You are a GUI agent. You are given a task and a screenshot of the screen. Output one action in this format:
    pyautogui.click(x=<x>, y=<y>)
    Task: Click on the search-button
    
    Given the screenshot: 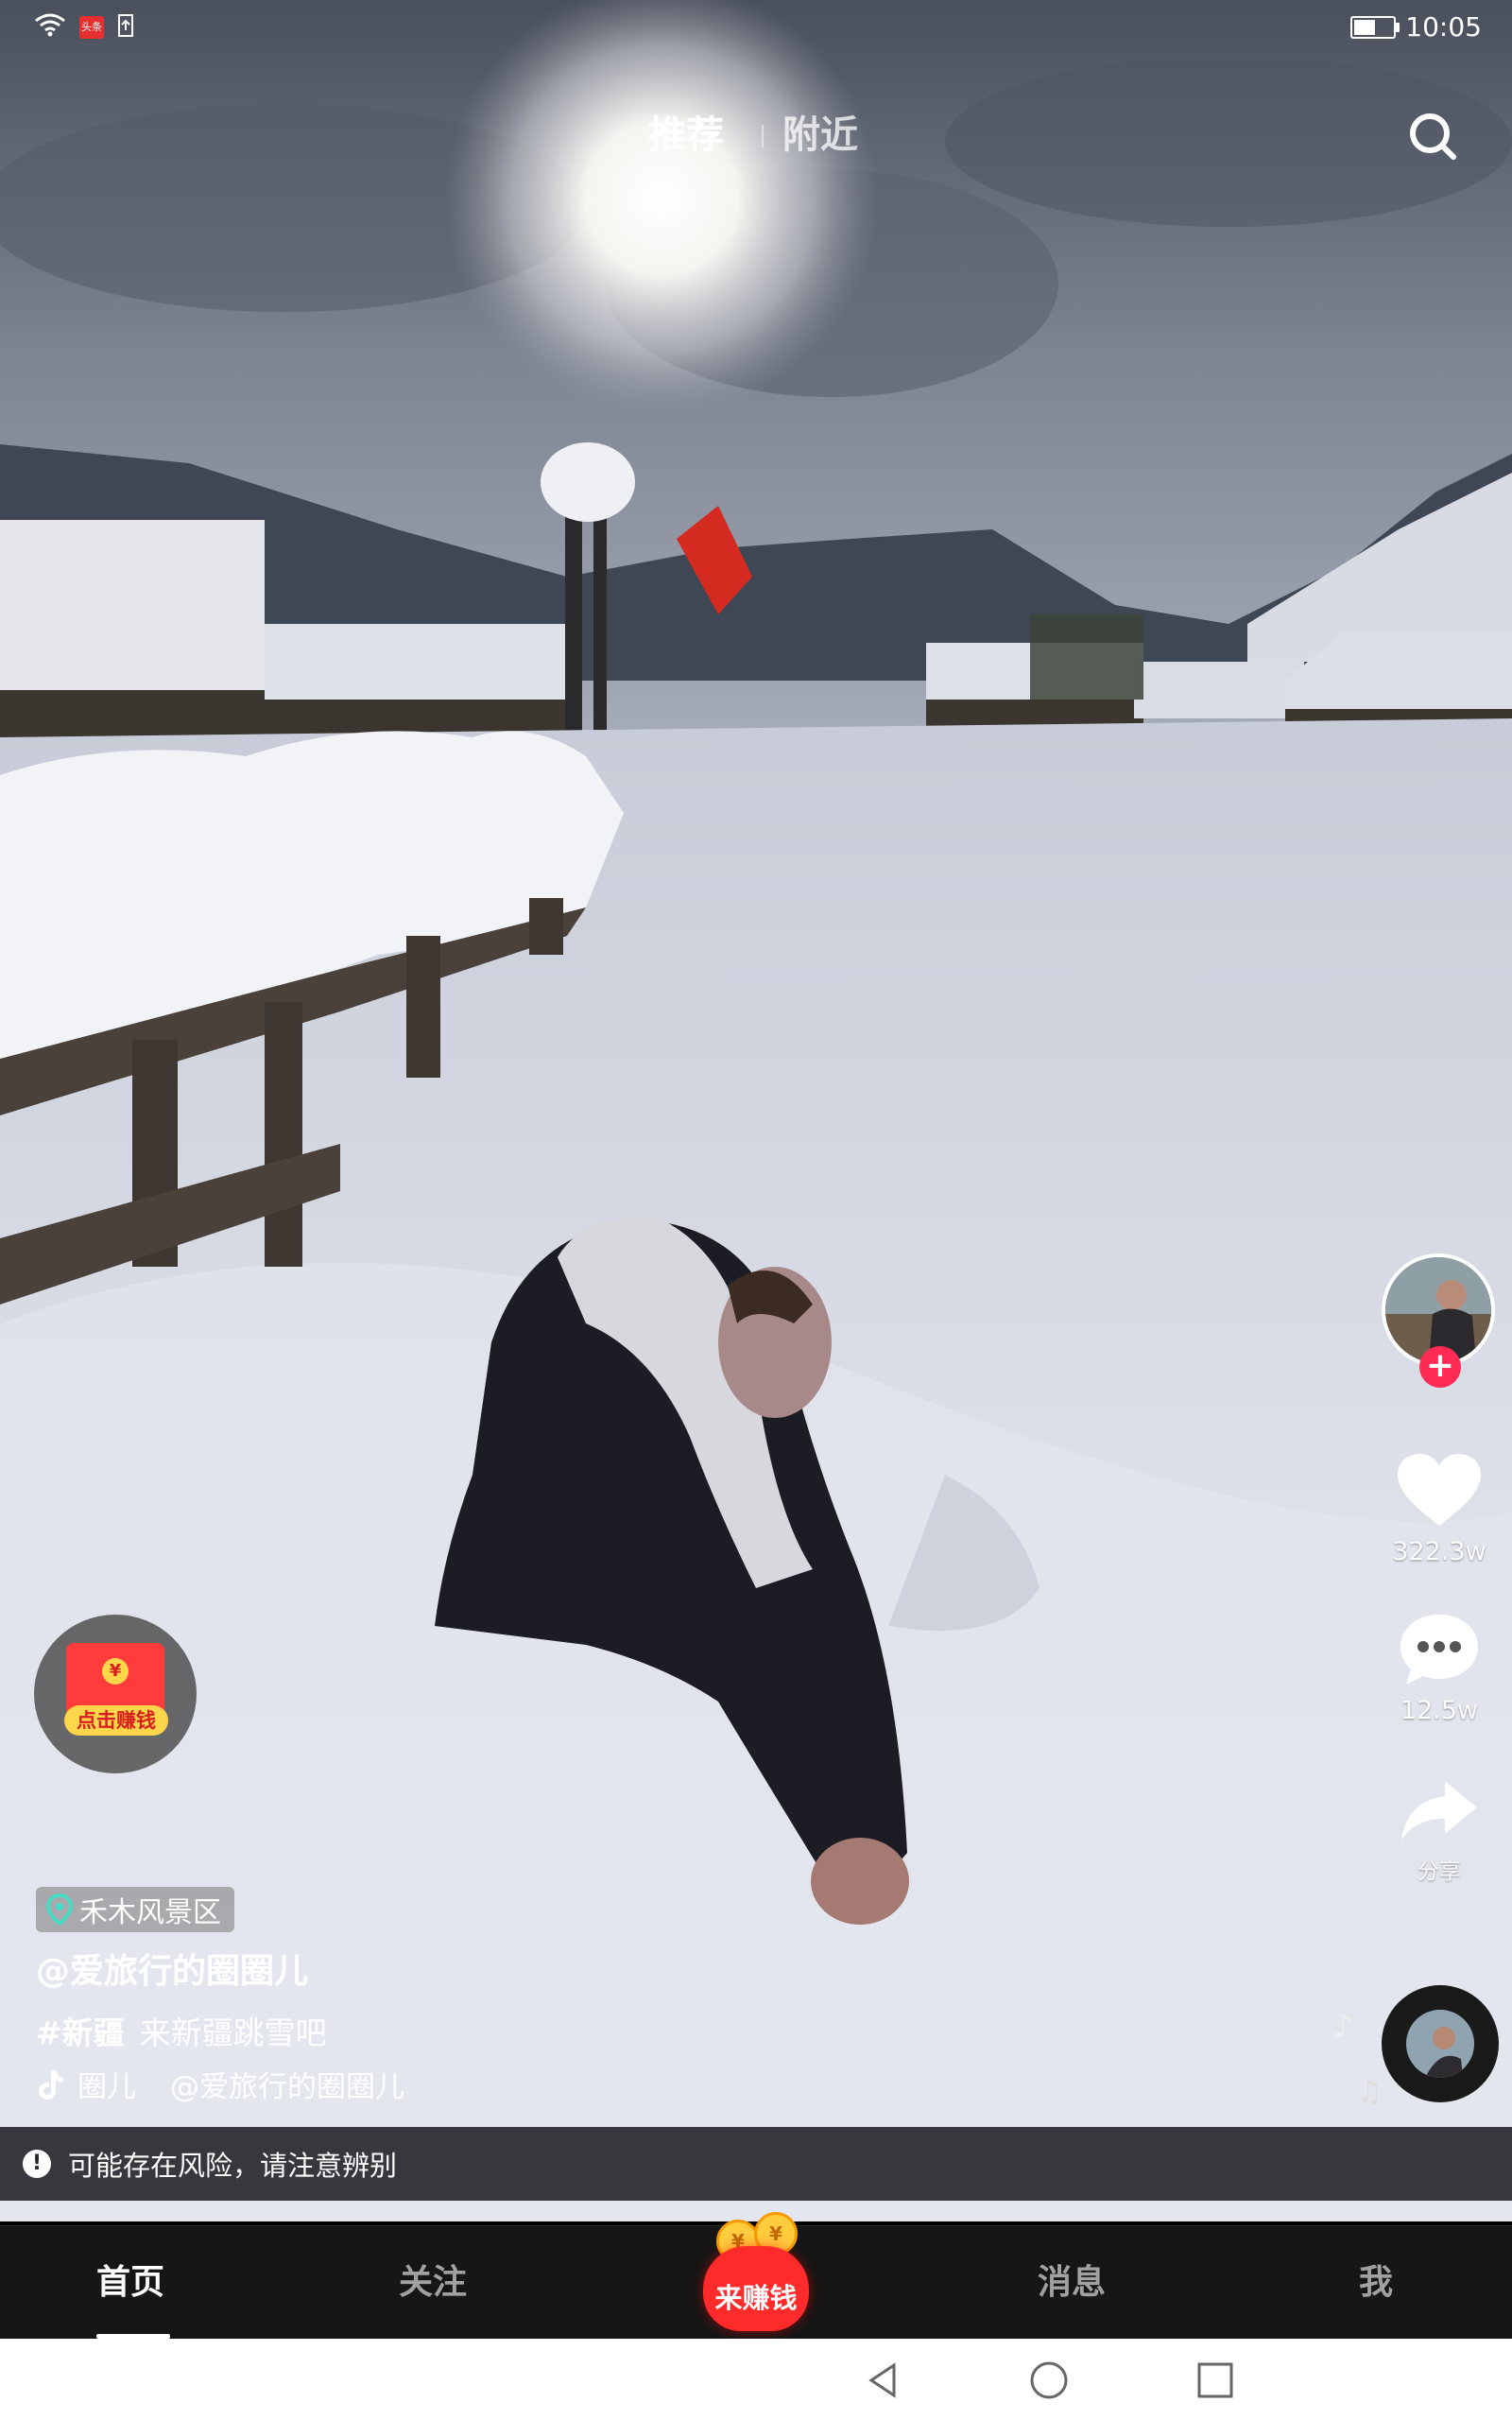 What is the action you would take?
    pyautogui.click(x=1432, y=137)
    